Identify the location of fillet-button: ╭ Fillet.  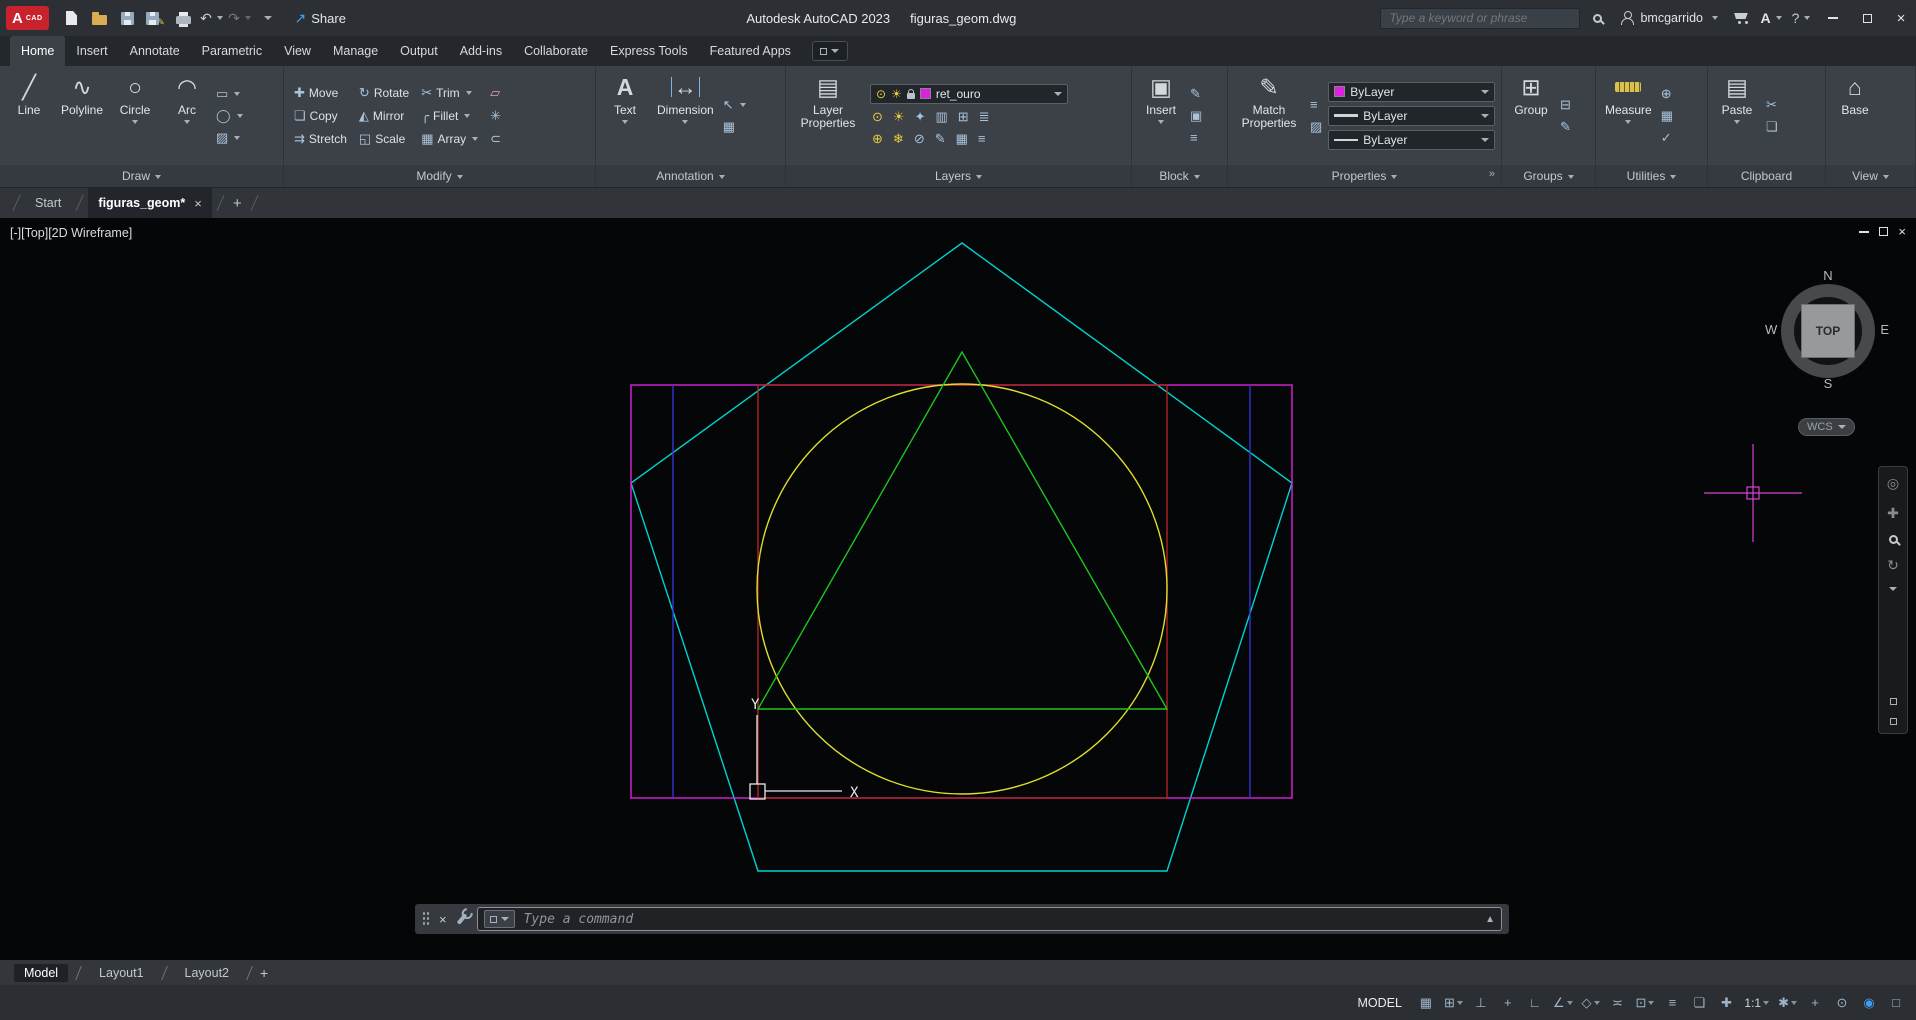
(449, 116).